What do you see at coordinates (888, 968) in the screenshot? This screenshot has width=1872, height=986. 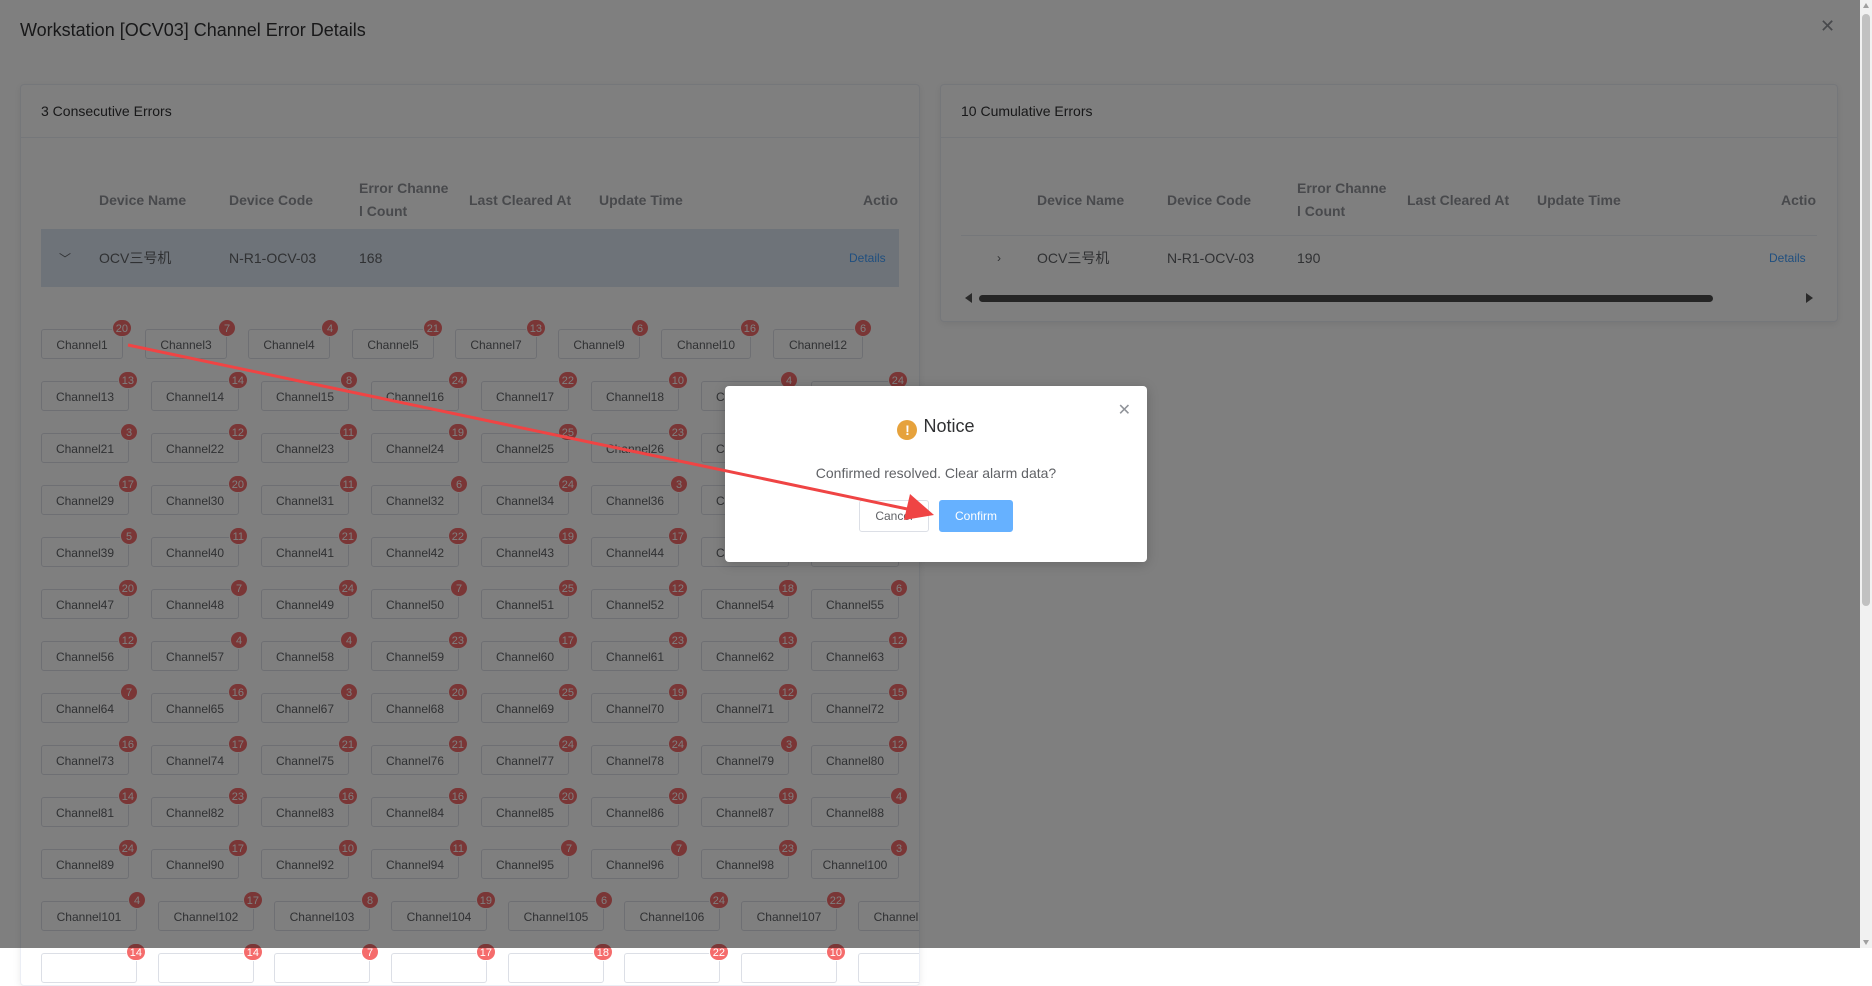 I see `channel-button` at bounding box center [888, 968].